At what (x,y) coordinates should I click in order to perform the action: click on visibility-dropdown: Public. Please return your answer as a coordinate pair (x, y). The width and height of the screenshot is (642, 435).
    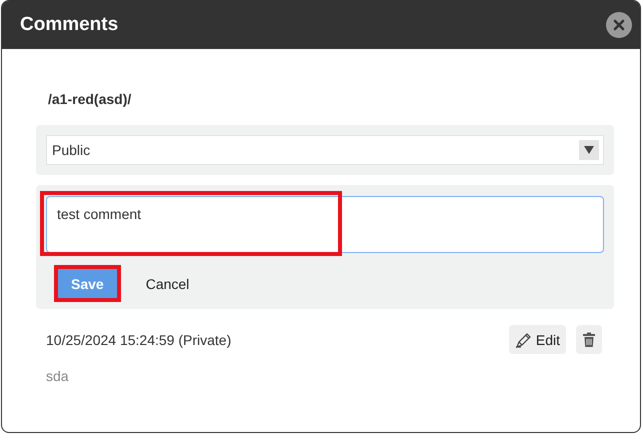
    Looking at the image, I should click on (325, 150).